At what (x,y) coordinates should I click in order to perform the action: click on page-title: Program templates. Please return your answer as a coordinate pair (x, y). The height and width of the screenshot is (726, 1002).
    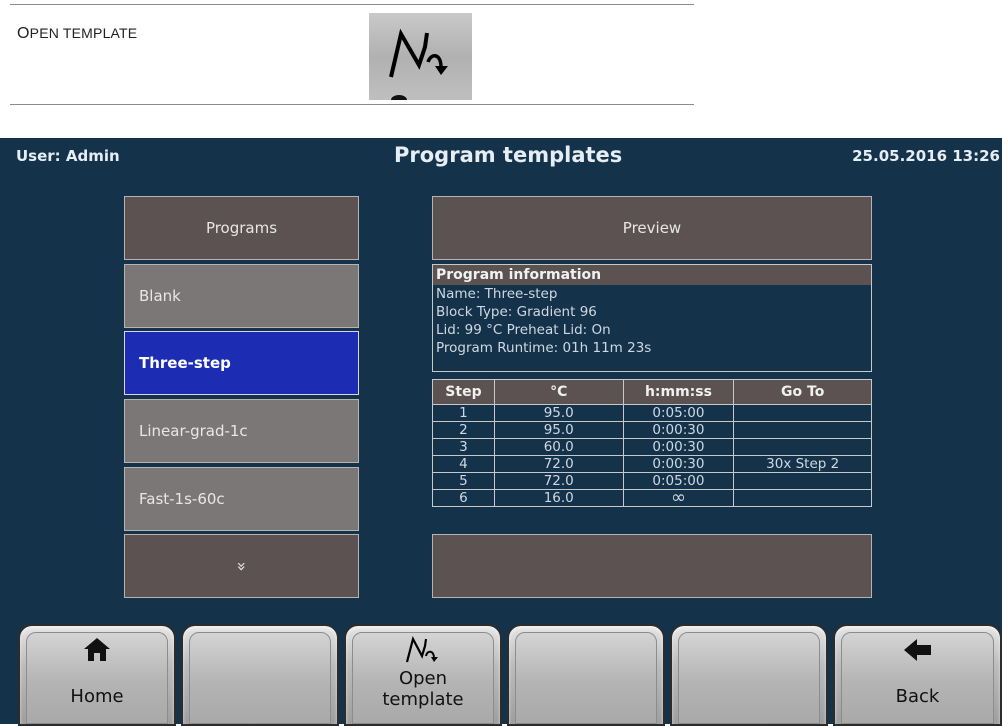
    Looking at the image, I should click on (508, 155).